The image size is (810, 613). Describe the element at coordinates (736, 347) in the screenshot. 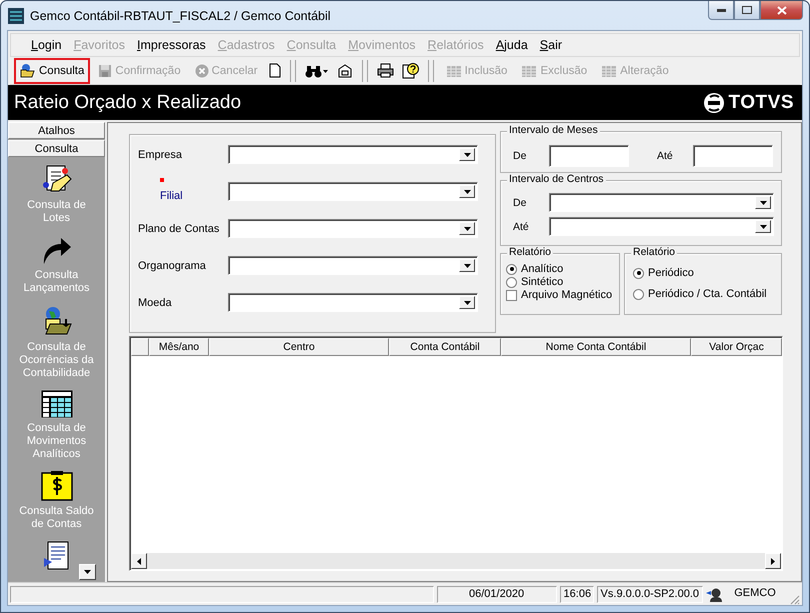

I see `column-header: Valor Orçac` at that location.